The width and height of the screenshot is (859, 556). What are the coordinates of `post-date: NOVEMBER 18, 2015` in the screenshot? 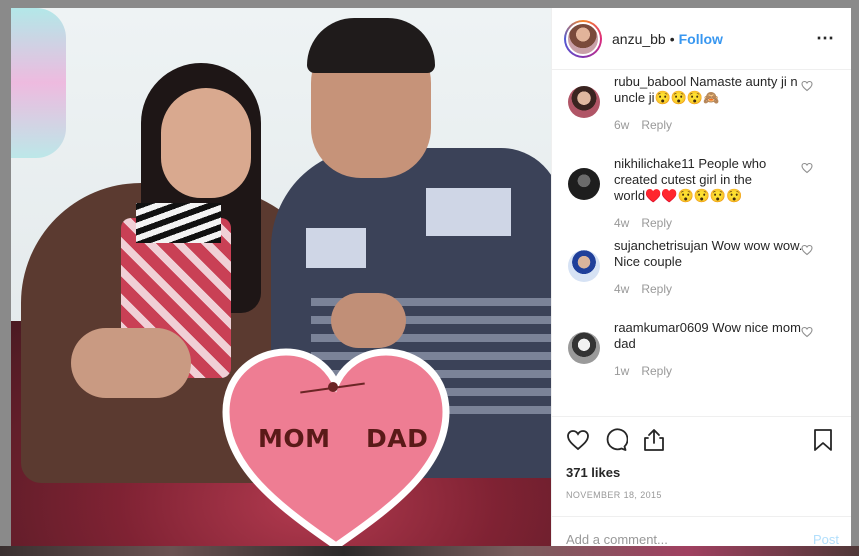 It's located at (614, 495).